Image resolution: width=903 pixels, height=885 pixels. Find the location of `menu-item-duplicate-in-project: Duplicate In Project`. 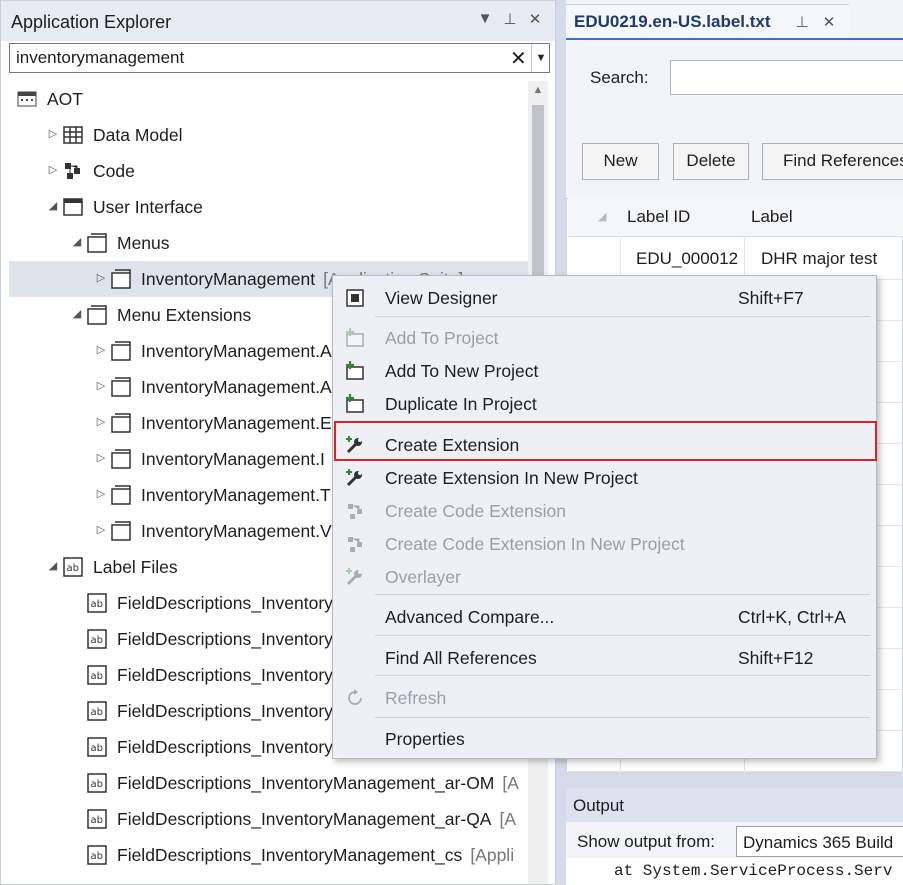

menu-item-duplicate-in-project: Duplicate In Project is located at coordinates (604, 403).